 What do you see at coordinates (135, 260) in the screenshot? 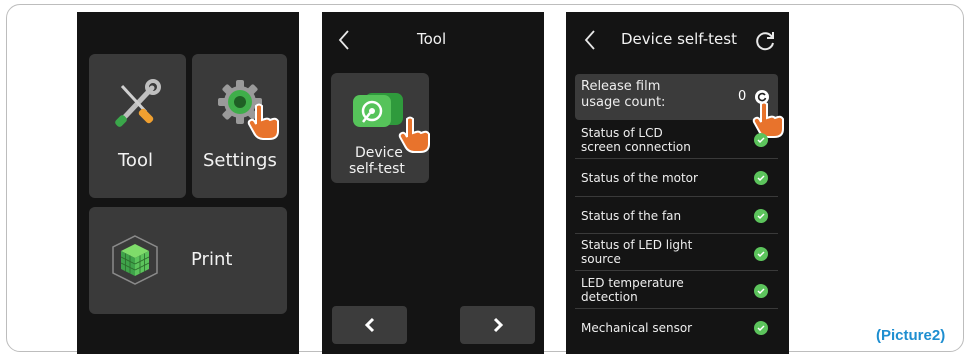
I see `cube-icon` at bounding box center [135, 260].